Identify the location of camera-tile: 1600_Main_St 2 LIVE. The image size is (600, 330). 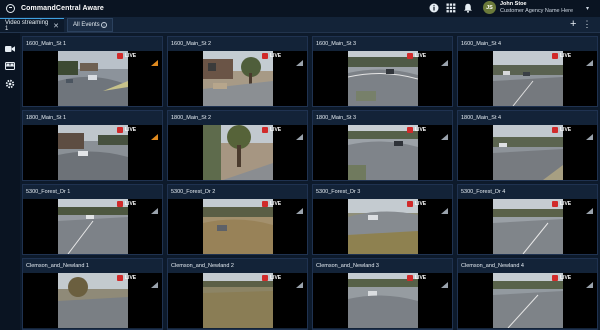
(237, 71).